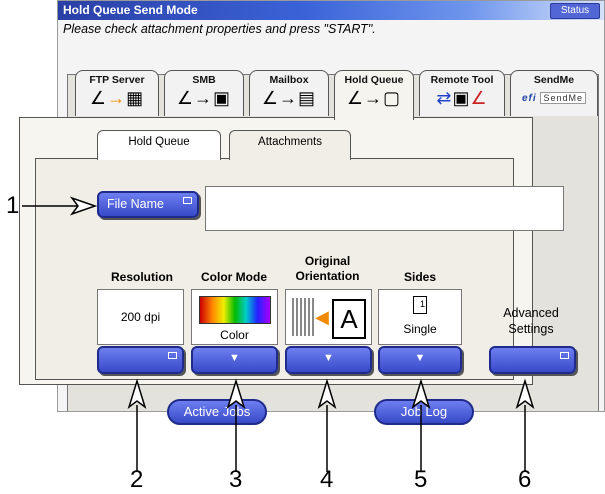  Describe the element at coordinates (236, 479) in the screenshot. I see `callout-number-3: 3` at that location.